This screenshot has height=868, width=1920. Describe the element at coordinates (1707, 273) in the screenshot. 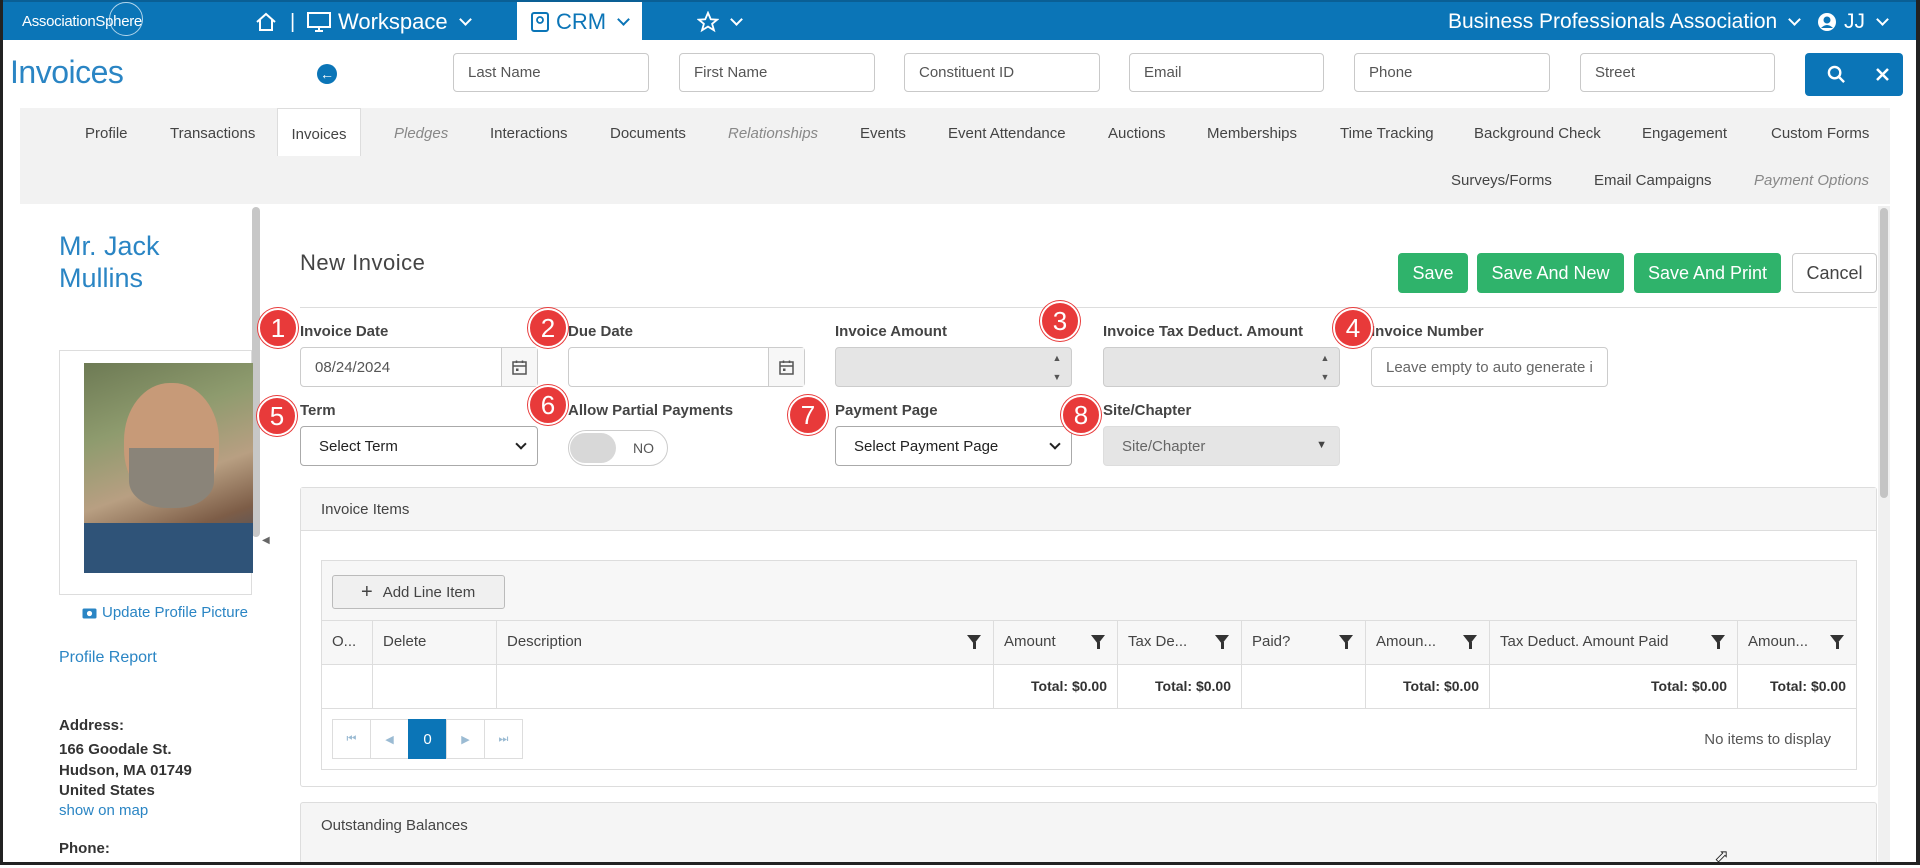

I see `save-and-print-button: Save And Print` at that location.